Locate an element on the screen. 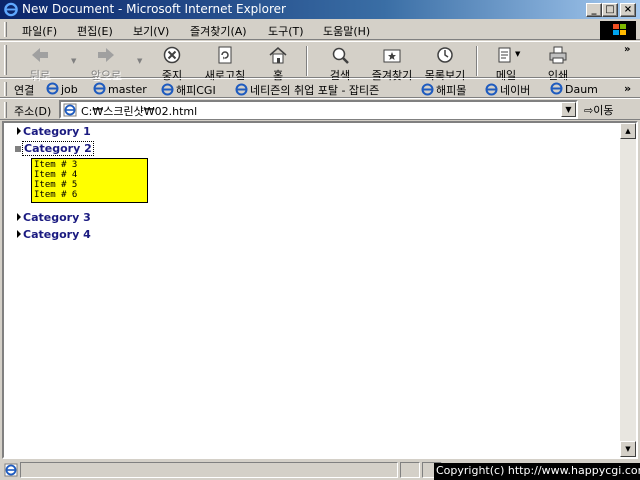  history-button: 목록보기 is located at coordinates (445, 63).